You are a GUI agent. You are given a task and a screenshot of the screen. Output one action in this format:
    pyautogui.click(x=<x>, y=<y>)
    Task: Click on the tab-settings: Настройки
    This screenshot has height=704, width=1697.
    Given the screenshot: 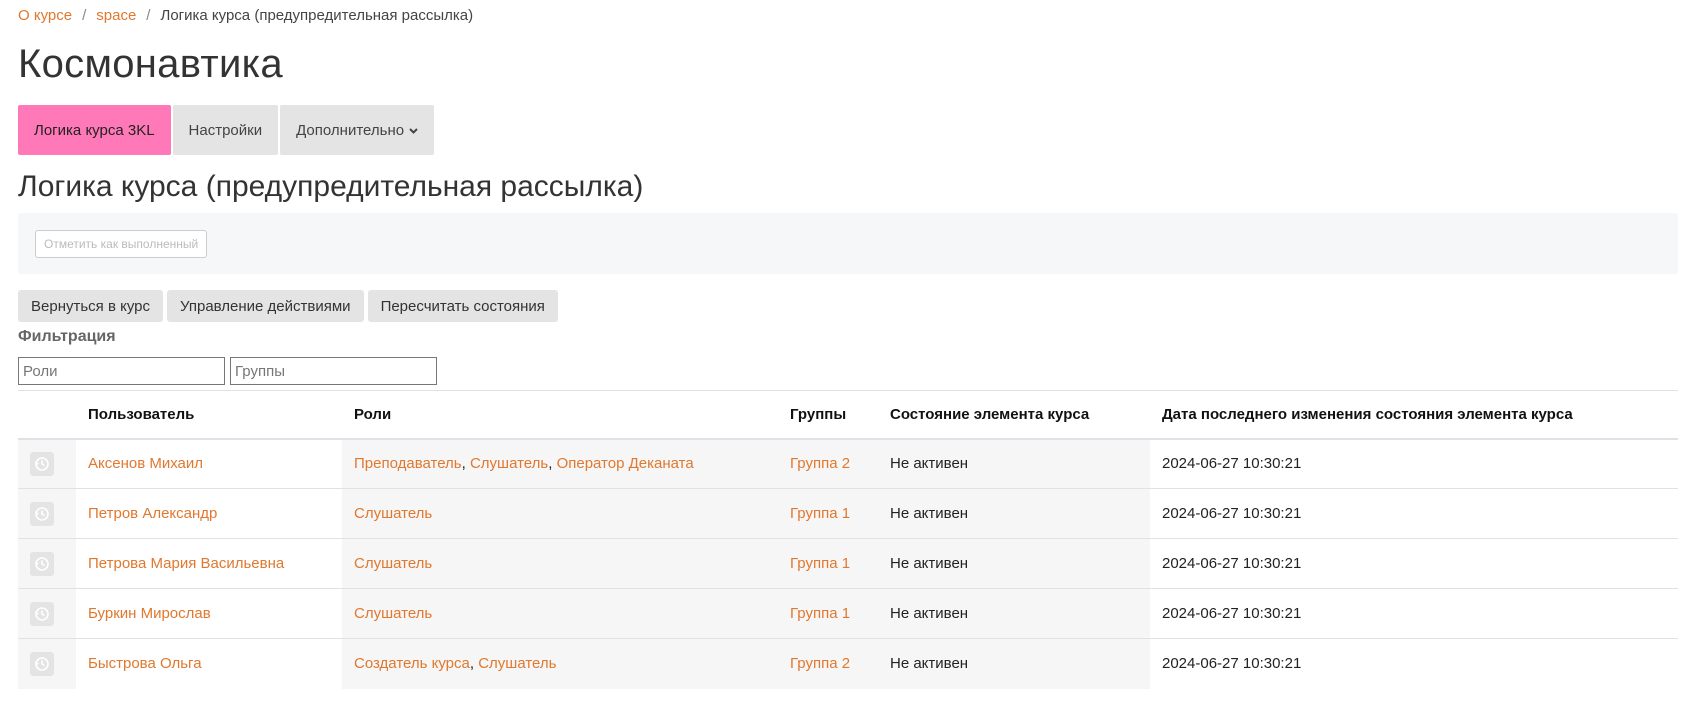 What is the action you would take?
    pyautogui.click(x=225, y=130)
    